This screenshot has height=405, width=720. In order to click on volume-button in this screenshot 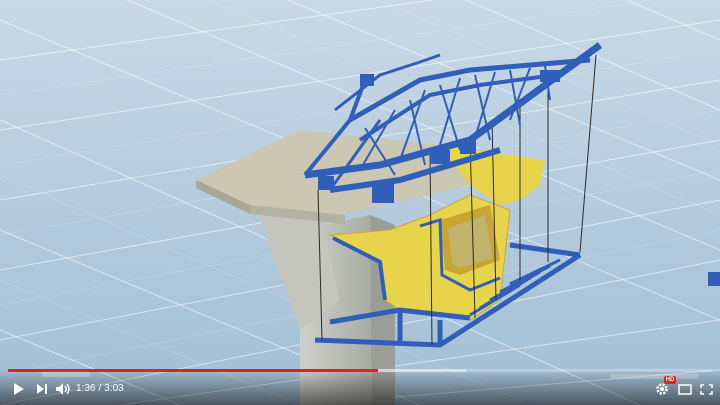, I will do `click(63, 389)`.